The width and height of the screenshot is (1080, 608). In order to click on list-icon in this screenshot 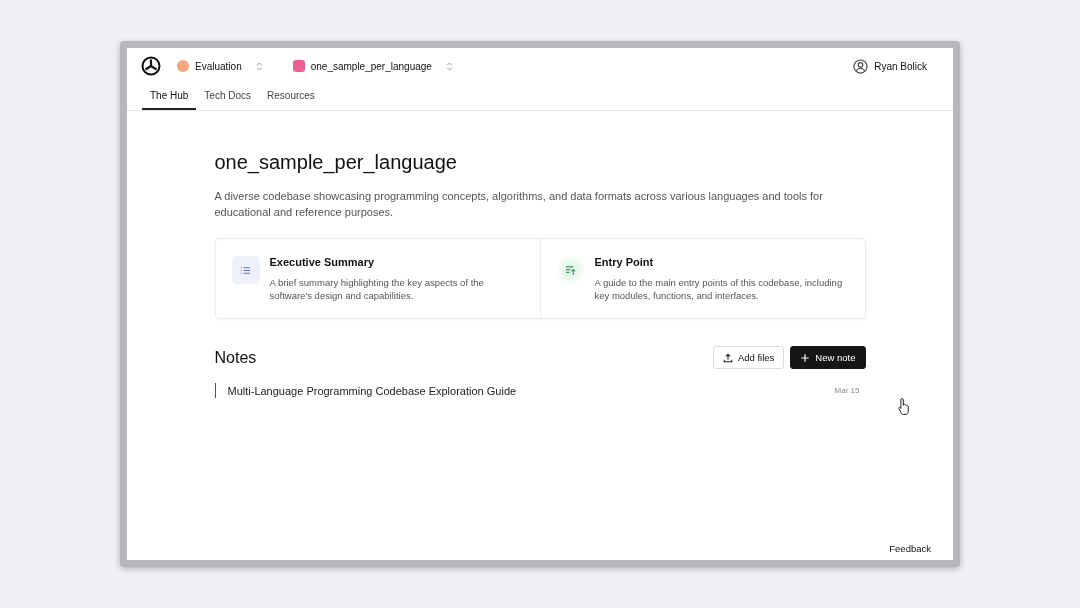, I will do `click(245, 270)`.